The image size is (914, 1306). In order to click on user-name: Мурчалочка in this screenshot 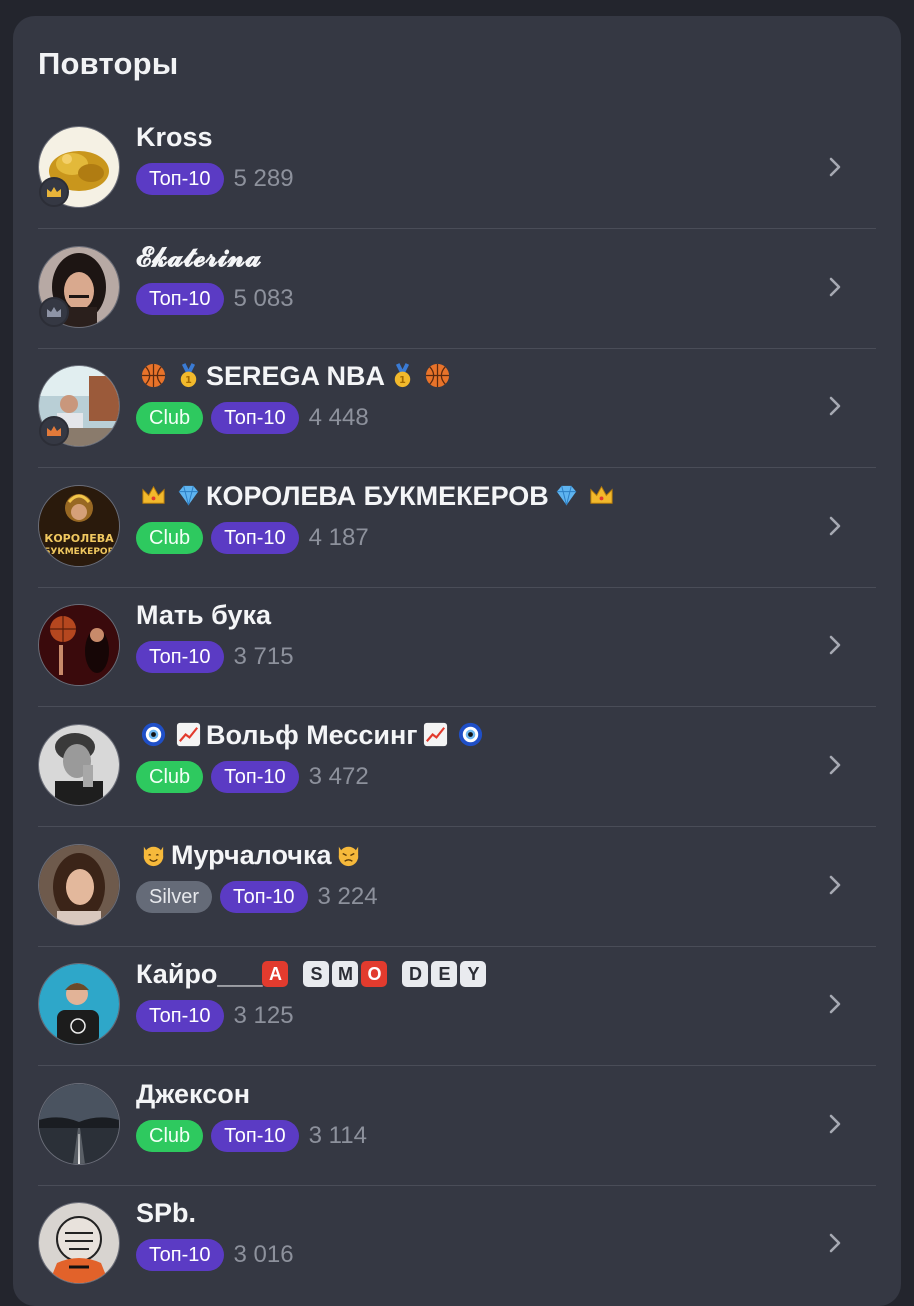, I will do `click(251, 855)`.